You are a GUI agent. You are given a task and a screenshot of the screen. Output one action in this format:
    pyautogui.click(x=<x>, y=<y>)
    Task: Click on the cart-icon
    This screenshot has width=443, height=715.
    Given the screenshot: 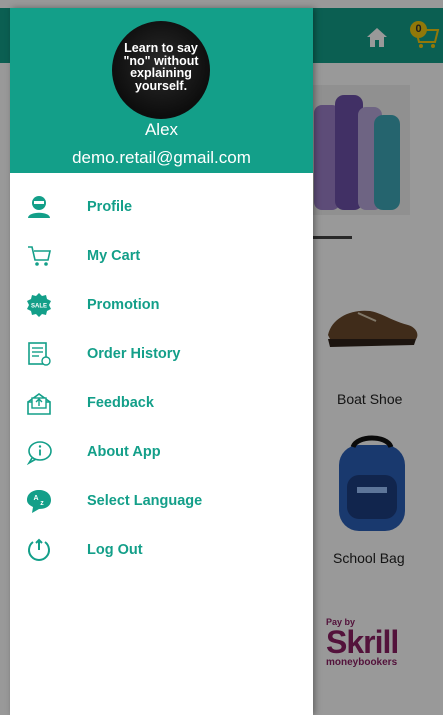 What is the action you would take?
    pyautogui.click(x=39, y=256)
    